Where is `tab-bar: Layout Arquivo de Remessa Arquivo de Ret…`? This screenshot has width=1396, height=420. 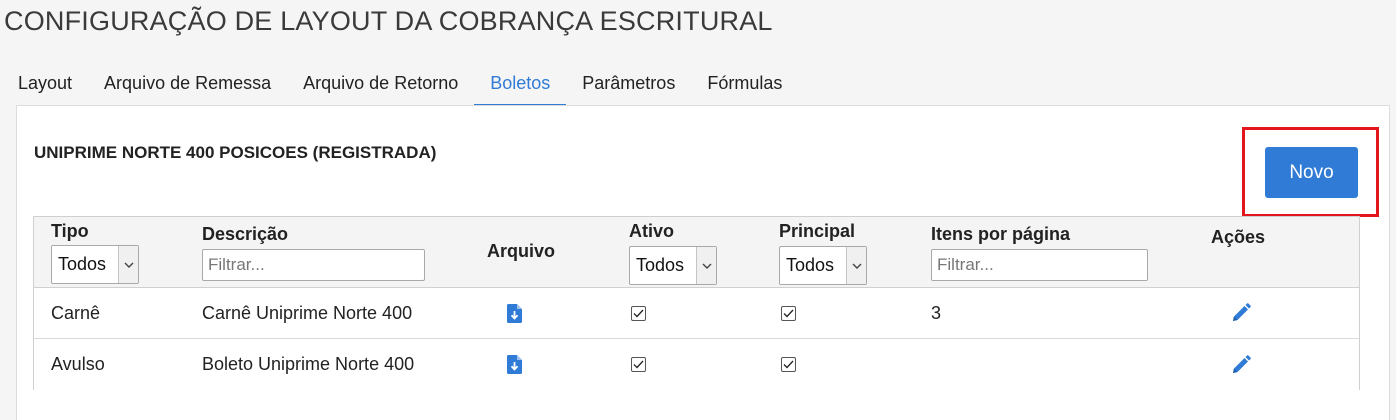
tab-bar: Layout Arquivo de Remessa Arquivo de Ret… is located at coordinates (400, 84).